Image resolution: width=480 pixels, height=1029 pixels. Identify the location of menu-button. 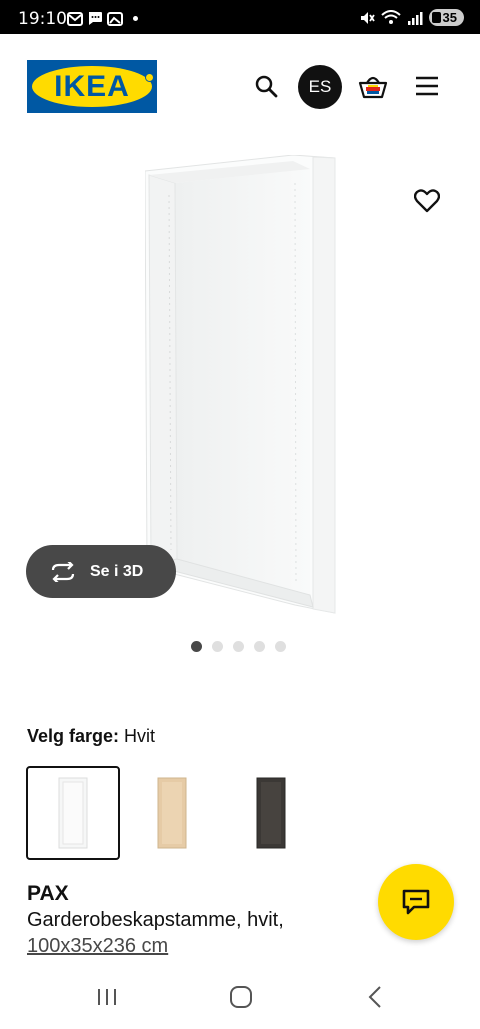
(427, 86).